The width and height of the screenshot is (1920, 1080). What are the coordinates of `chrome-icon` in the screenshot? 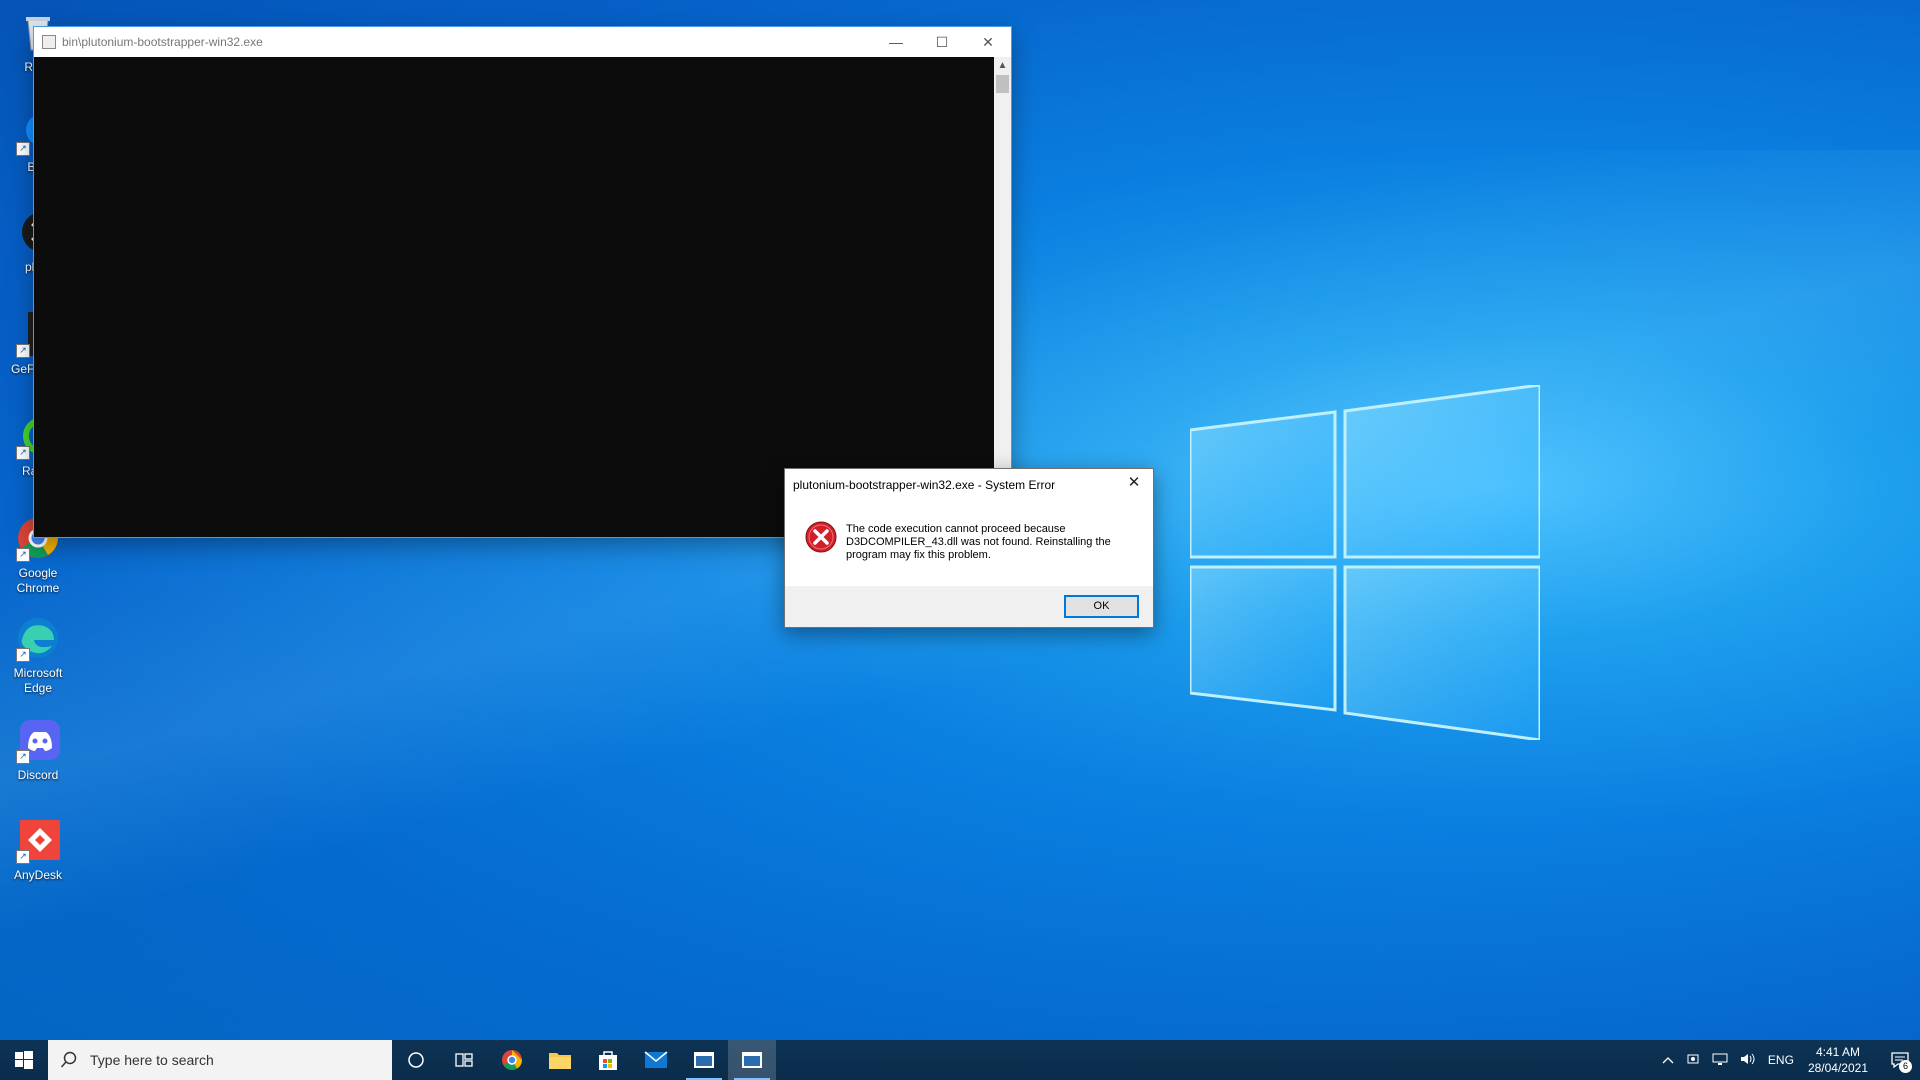 It's located at (512, 1060).